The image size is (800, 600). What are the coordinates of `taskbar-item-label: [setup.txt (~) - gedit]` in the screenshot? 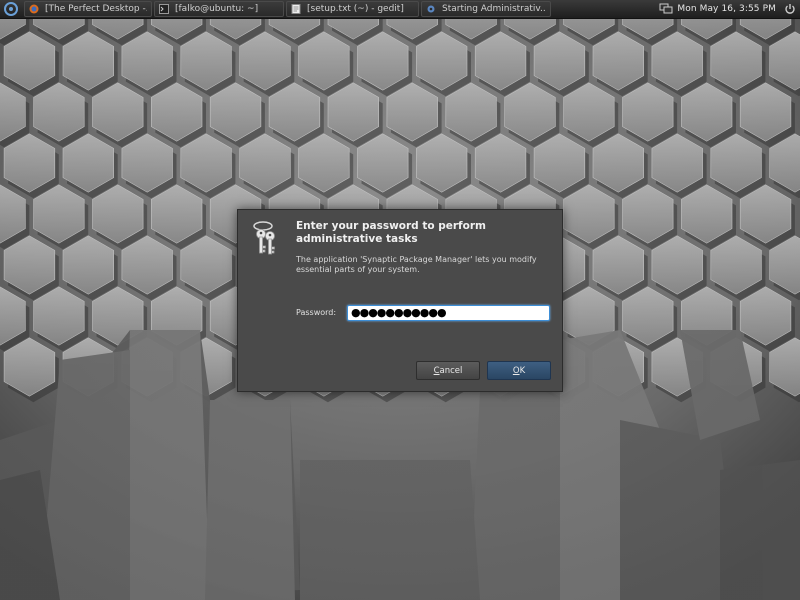 It's located at (355, 9).